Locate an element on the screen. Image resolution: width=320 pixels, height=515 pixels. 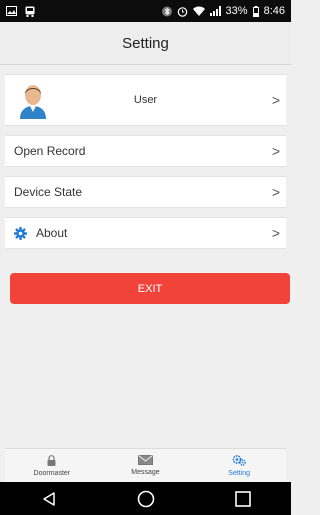
tab-message: Message is located at coordinates (146, 465).